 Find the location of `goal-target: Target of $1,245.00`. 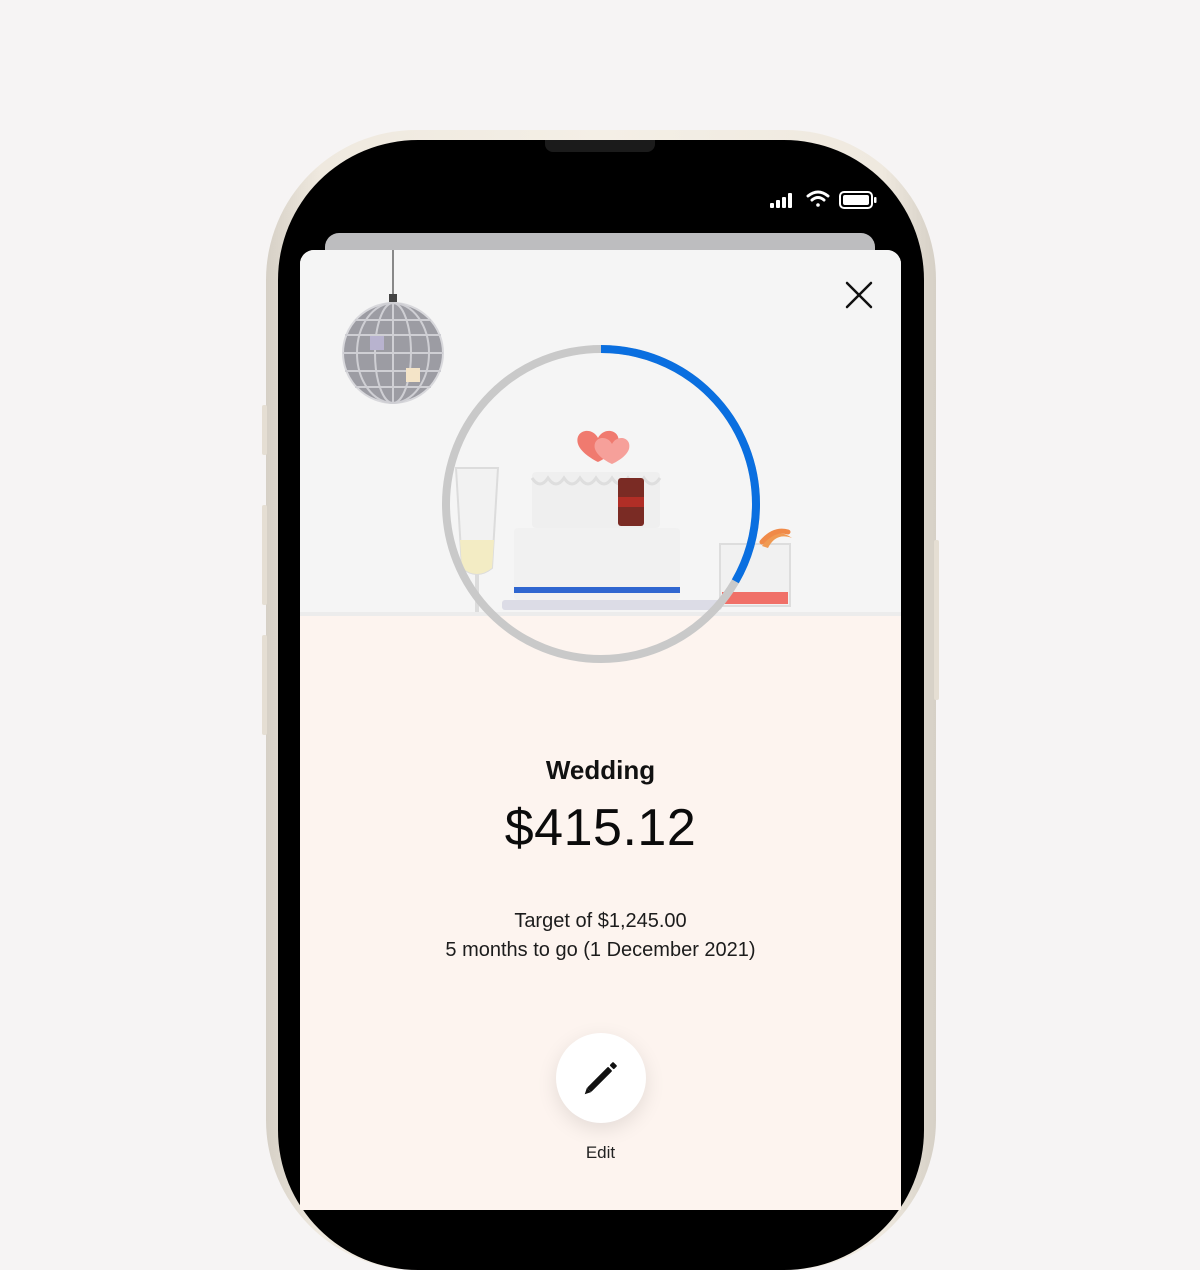

goal-target: Target of $1,245.00 is located at coordinates (600, 921).